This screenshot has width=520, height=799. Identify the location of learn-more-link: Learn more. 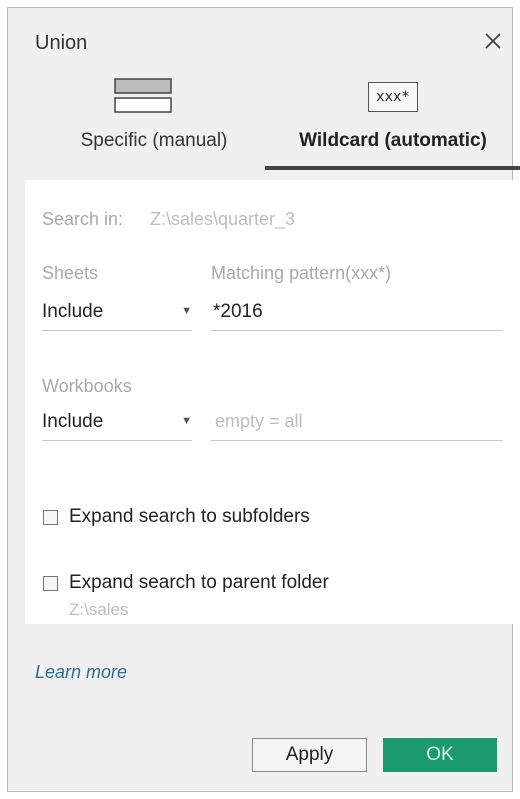
(81, 672).